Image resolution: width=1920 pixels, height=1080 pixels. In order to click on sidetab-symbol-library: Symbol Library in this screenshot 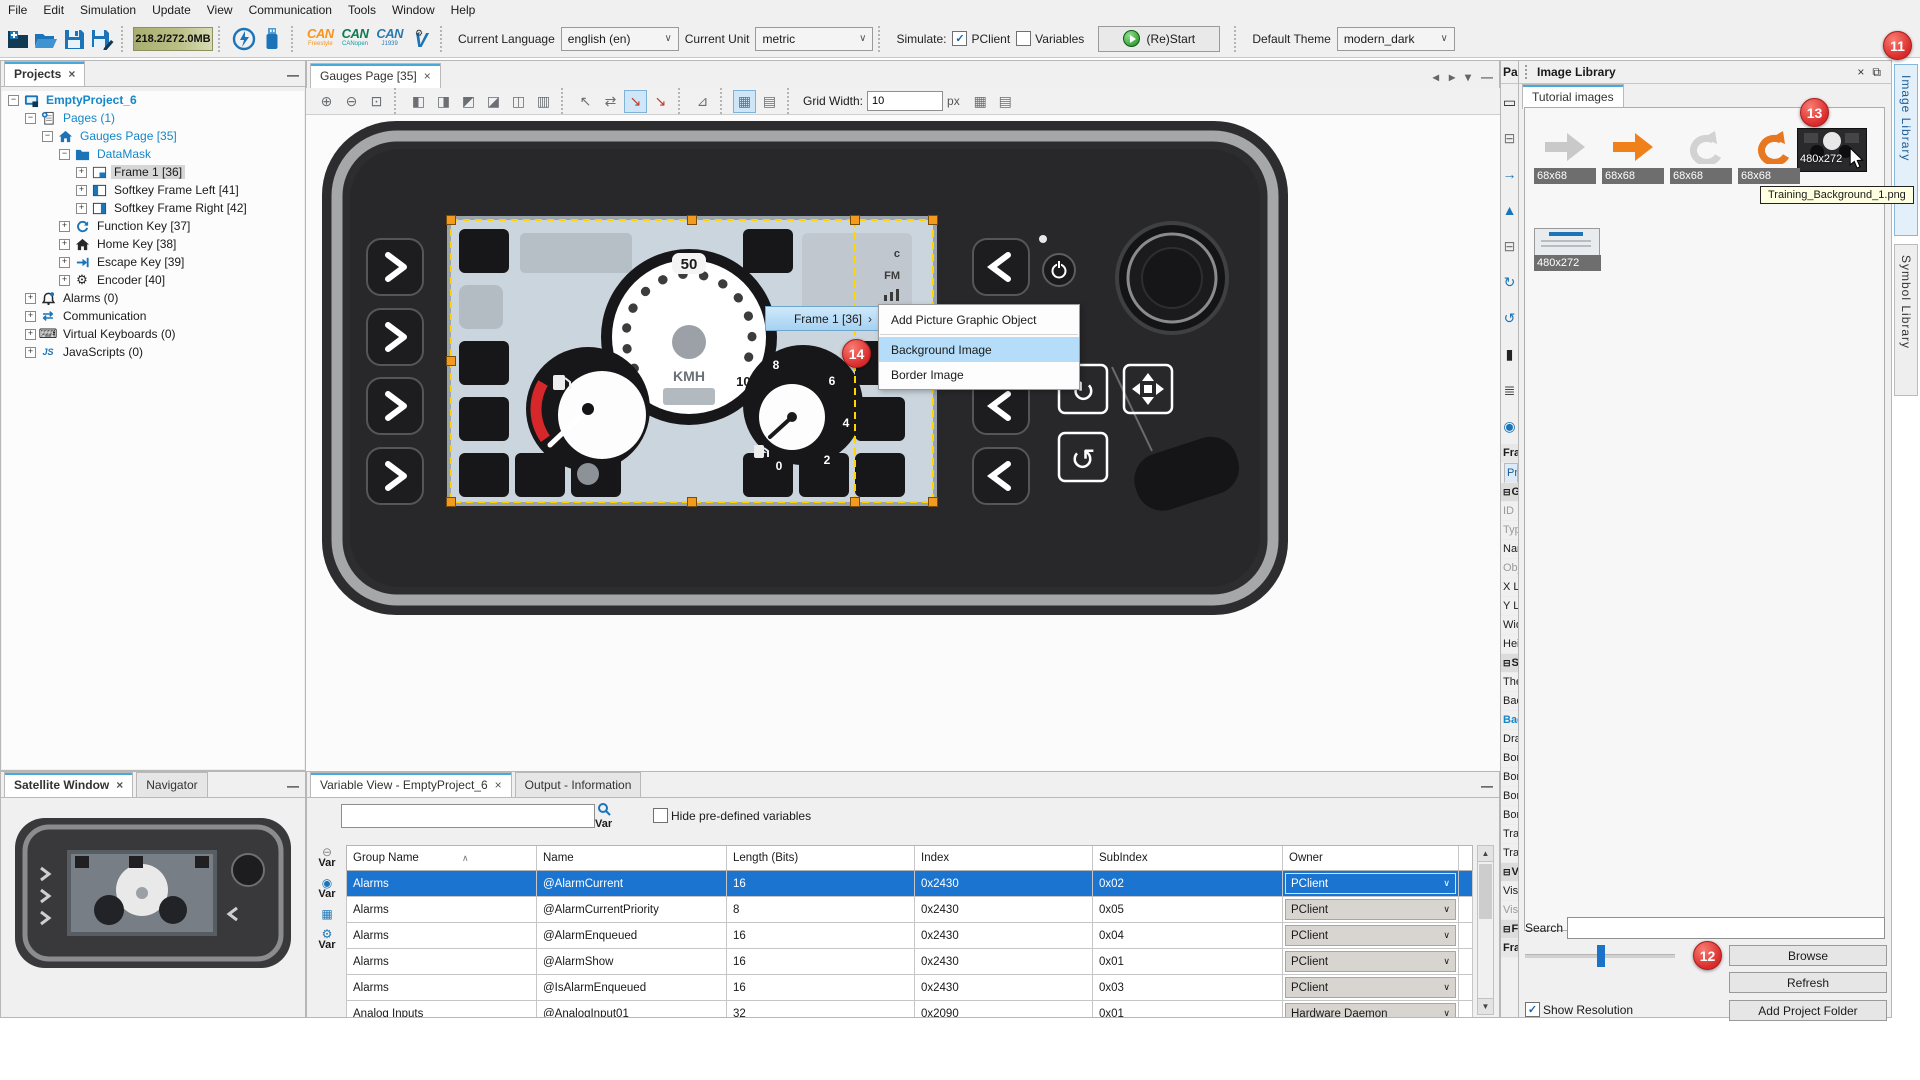, I will do `click(1906, 320)`.